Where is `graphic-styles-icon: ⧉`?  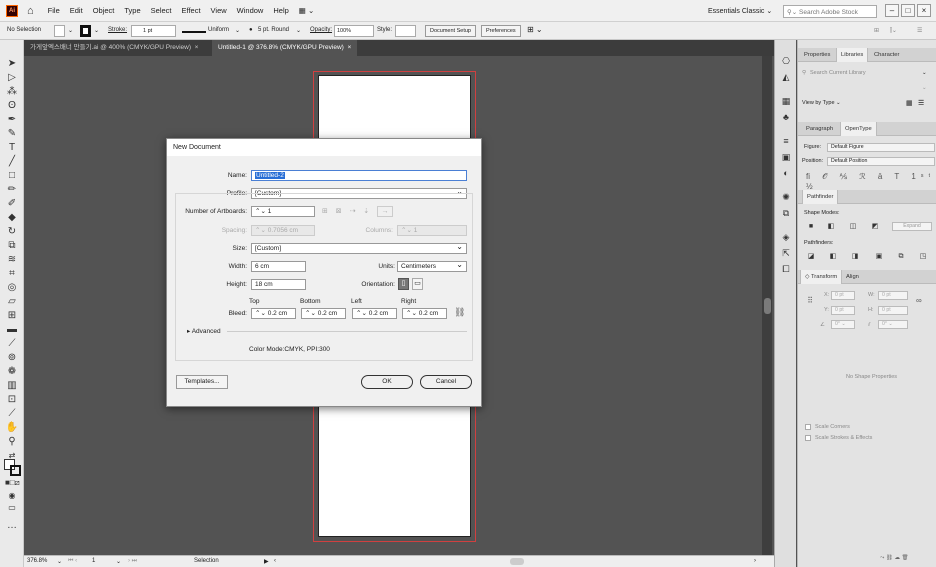
graphic-styles-icon: ⧉ is located at coordinates (786, 213).